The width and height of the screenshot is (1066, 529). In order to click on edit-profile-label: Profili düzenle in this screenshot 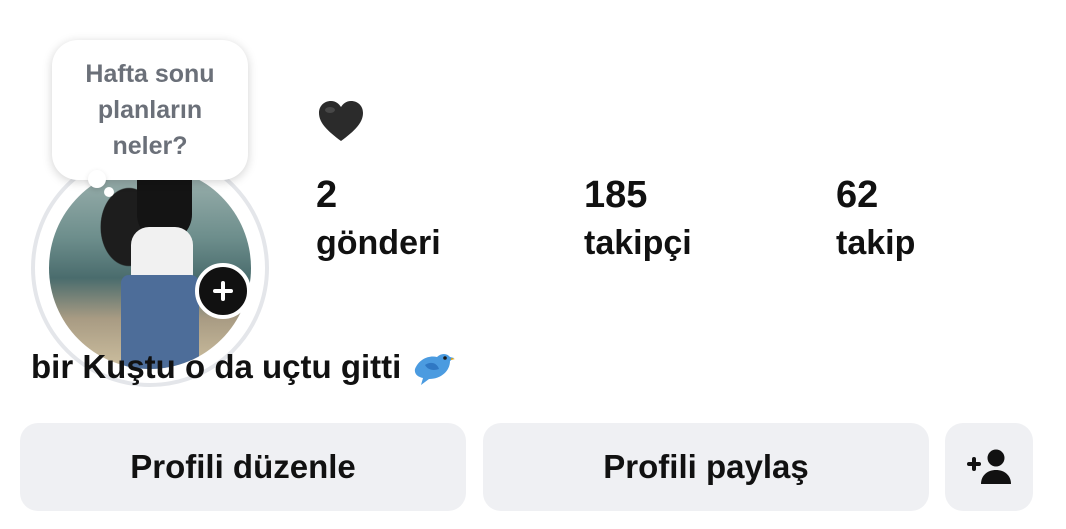, I will do `click(243, 466)`.